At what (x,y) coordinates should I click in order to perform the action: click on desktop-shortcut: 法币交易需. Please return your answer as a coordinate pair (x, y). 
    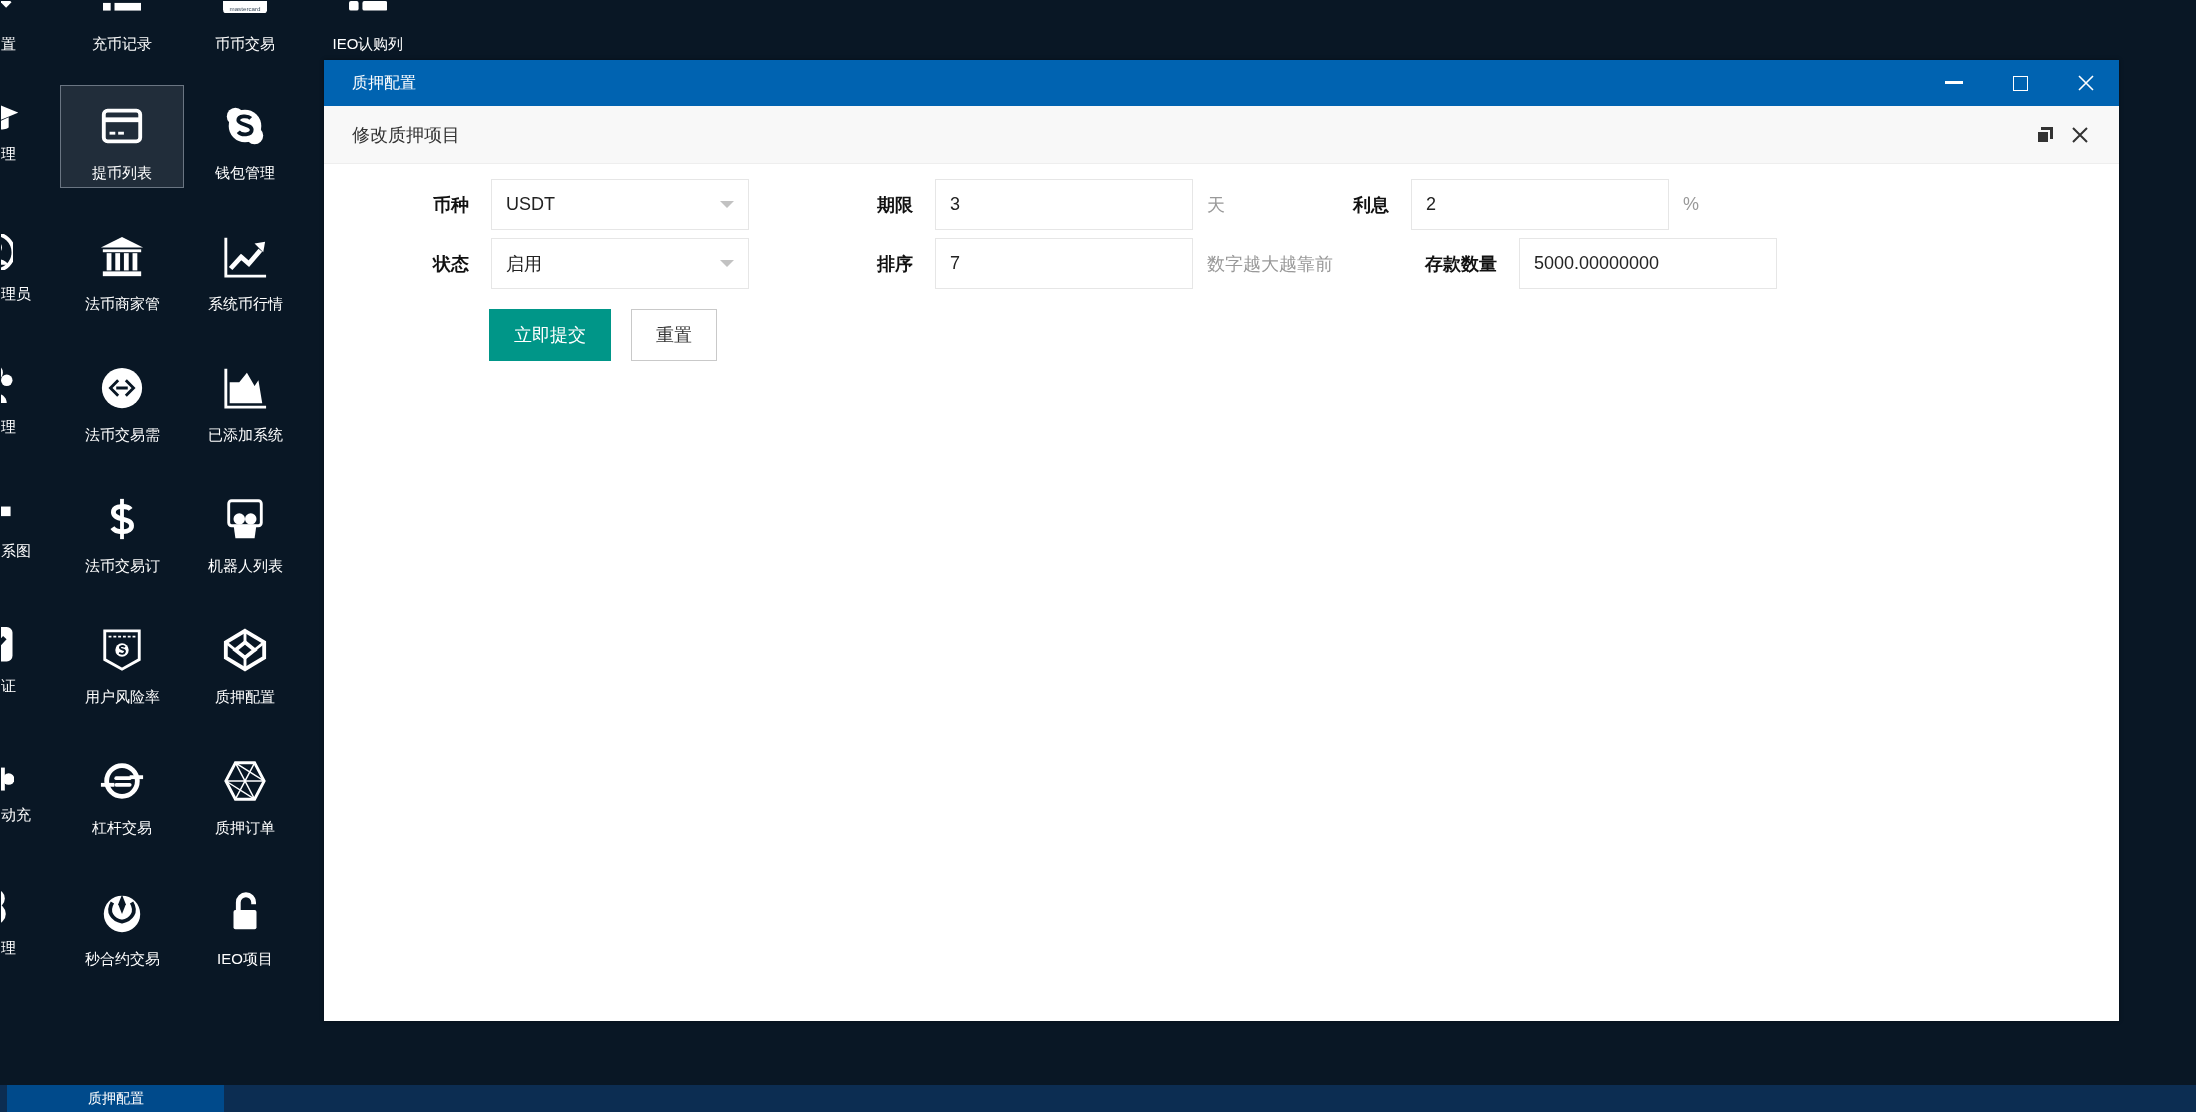
    Looking at the image, I should click on (122, 398).